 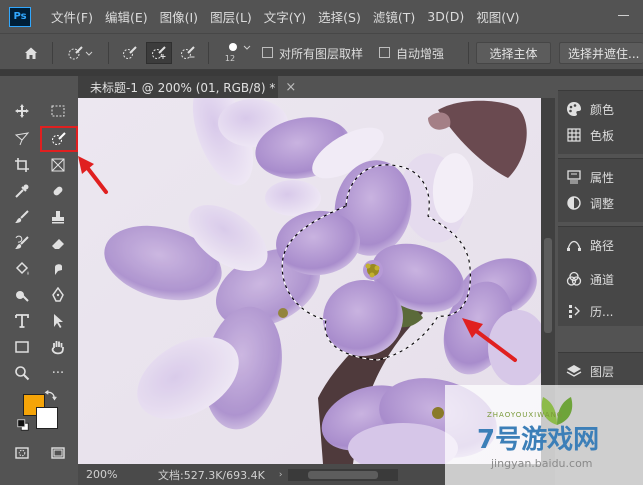 I want to click on minimize-button, so click(x=624, y=15).